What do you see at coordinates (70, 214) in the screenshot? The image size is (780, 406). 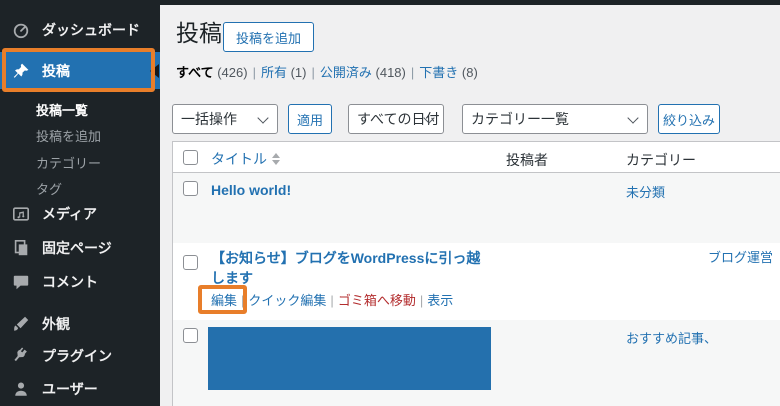 I see `sidebar-item-label: メディア` at bounding box center [70, 214].